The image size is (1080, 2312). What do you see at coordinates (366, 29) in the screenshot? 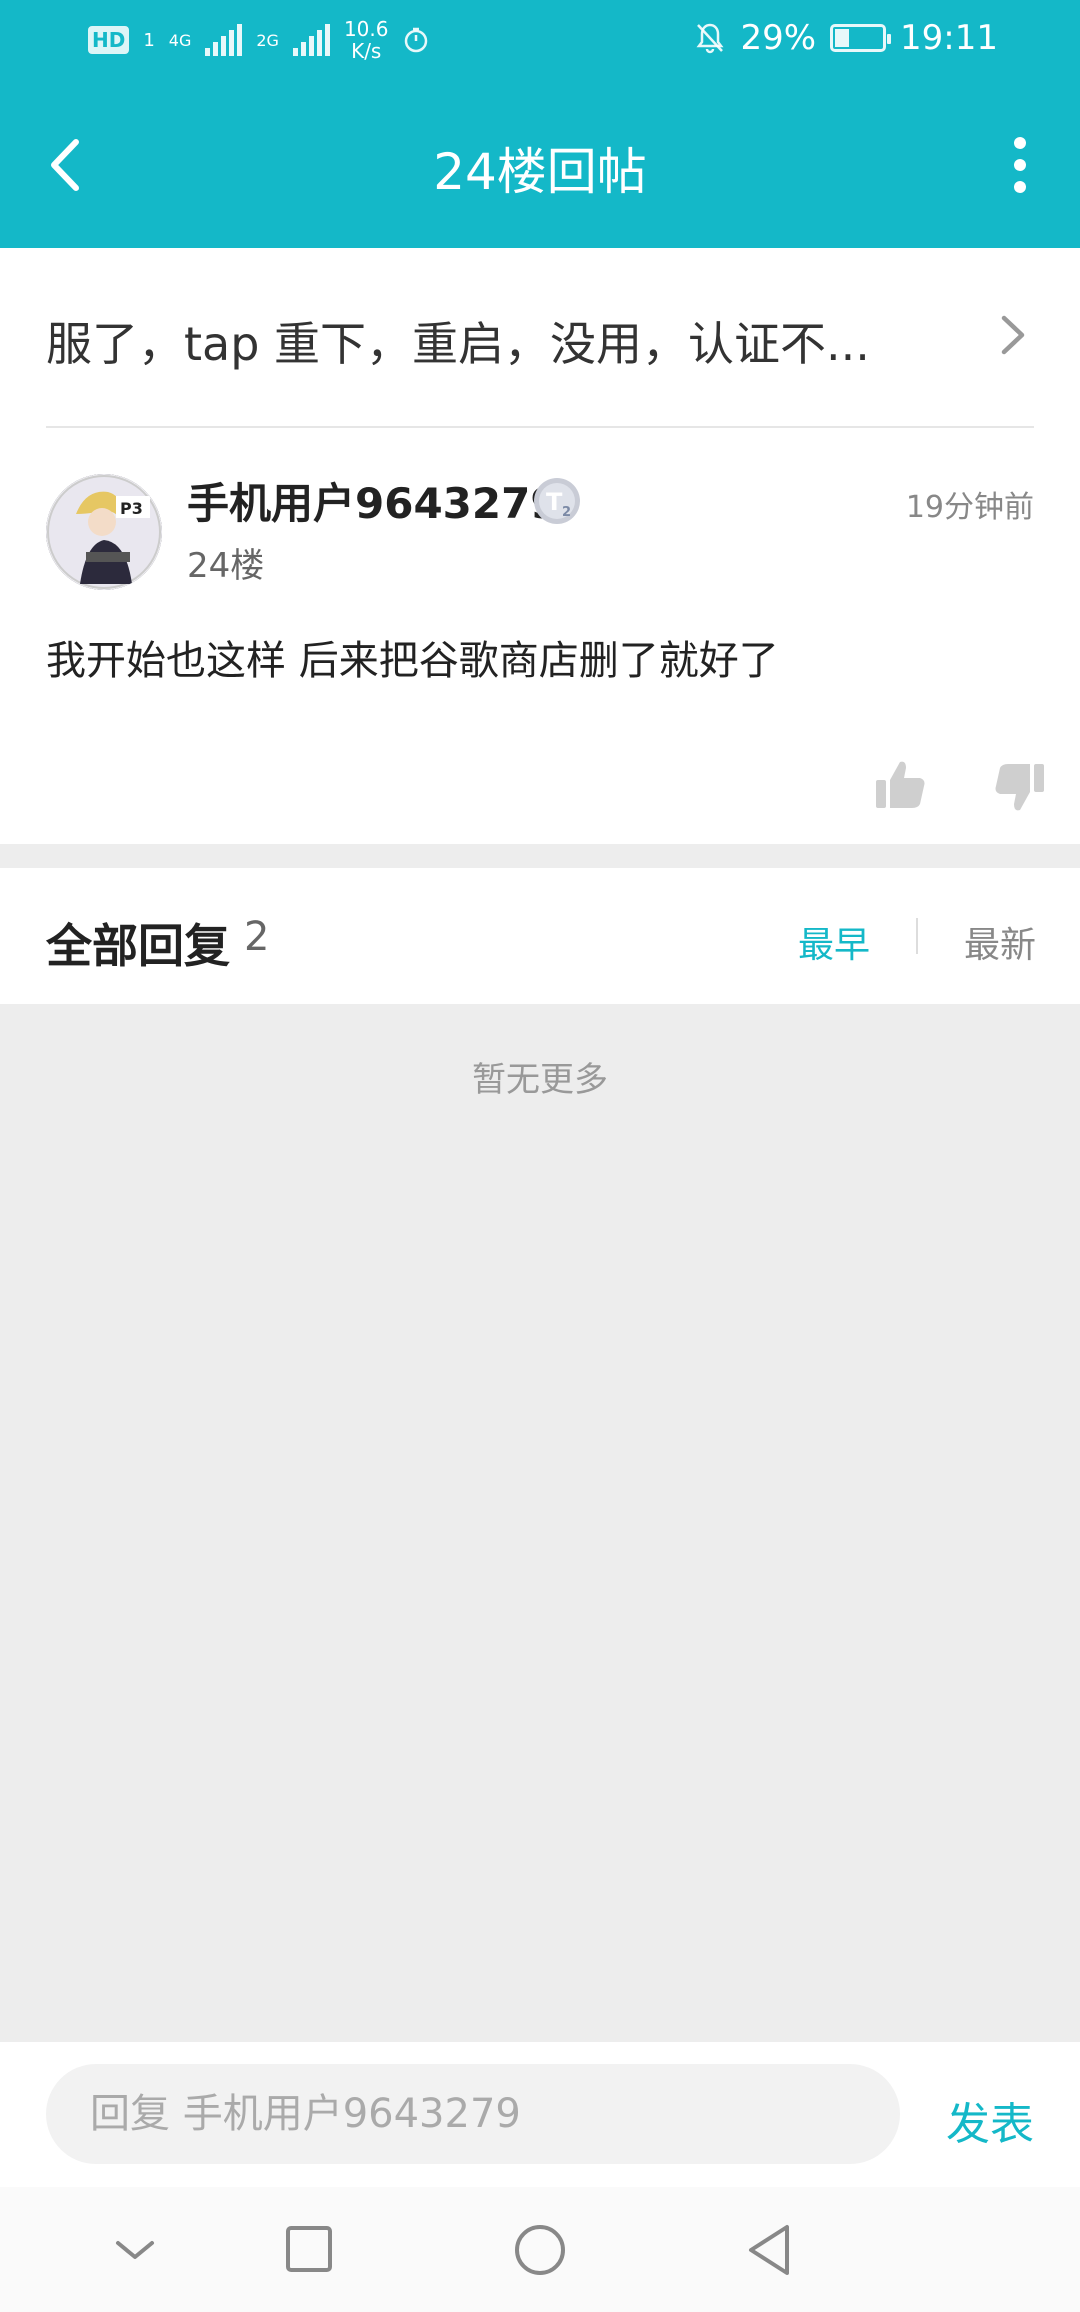
I see `speed-value: 10.6` at bounding box center [366, 29].